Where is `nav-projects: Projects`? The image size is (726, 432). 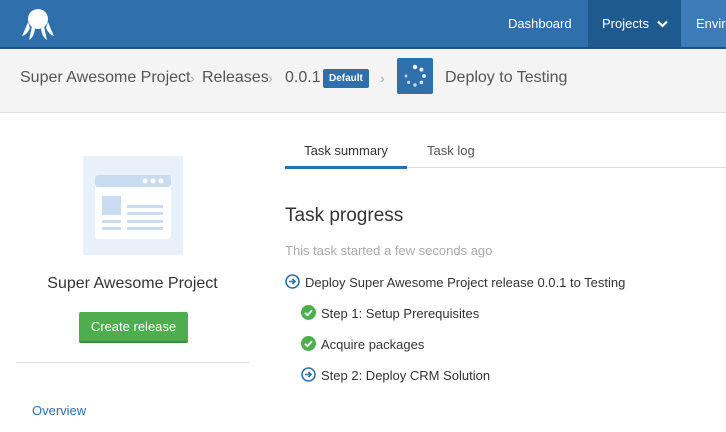
nav-projects: Projects is located at coordinates (634, 23).